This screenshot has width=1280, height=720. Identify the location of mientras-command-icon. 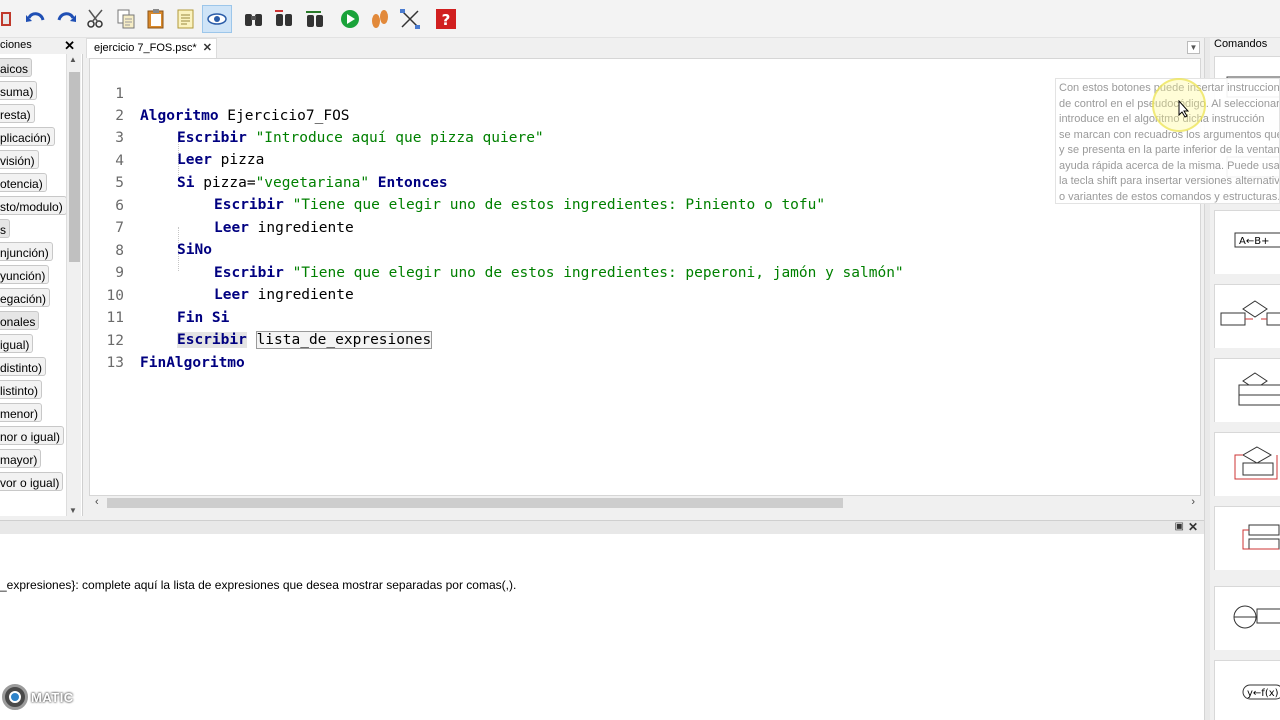
(1247, 464).